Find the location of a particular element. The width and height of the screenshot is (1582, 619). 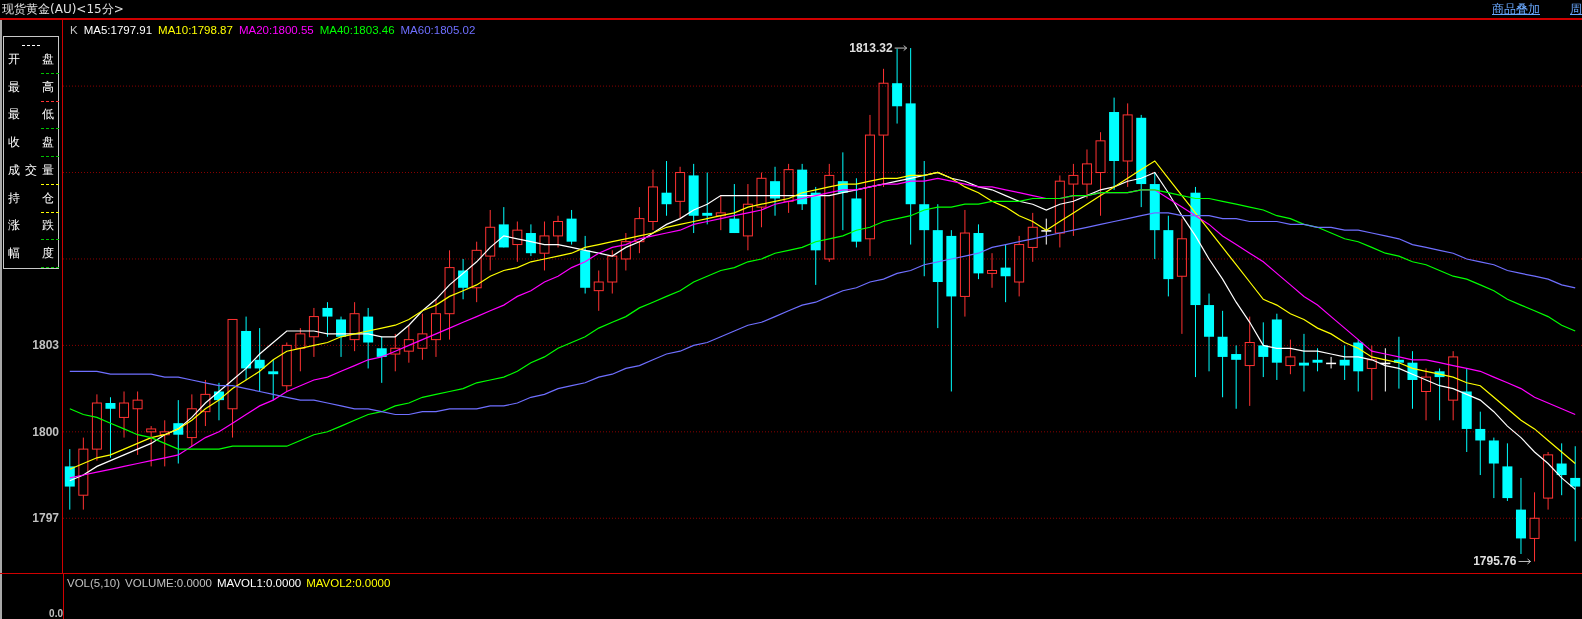

quote-label: 最低 is located at coordinates (31, 114).